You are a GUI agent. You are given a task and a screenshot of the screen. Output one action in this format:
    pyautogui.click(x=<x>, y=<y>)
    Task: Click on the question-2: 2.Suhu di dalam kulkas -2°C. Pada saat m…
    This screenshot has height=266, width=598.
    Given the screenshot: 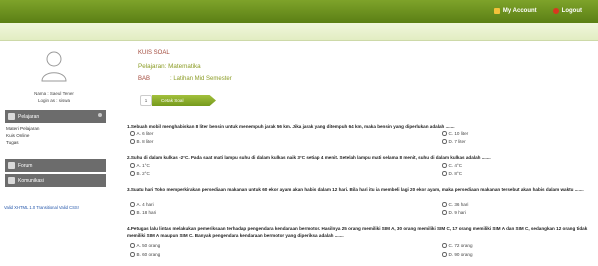 What is the action you would take?
    pyautogui.click(x=361, y=158)
    